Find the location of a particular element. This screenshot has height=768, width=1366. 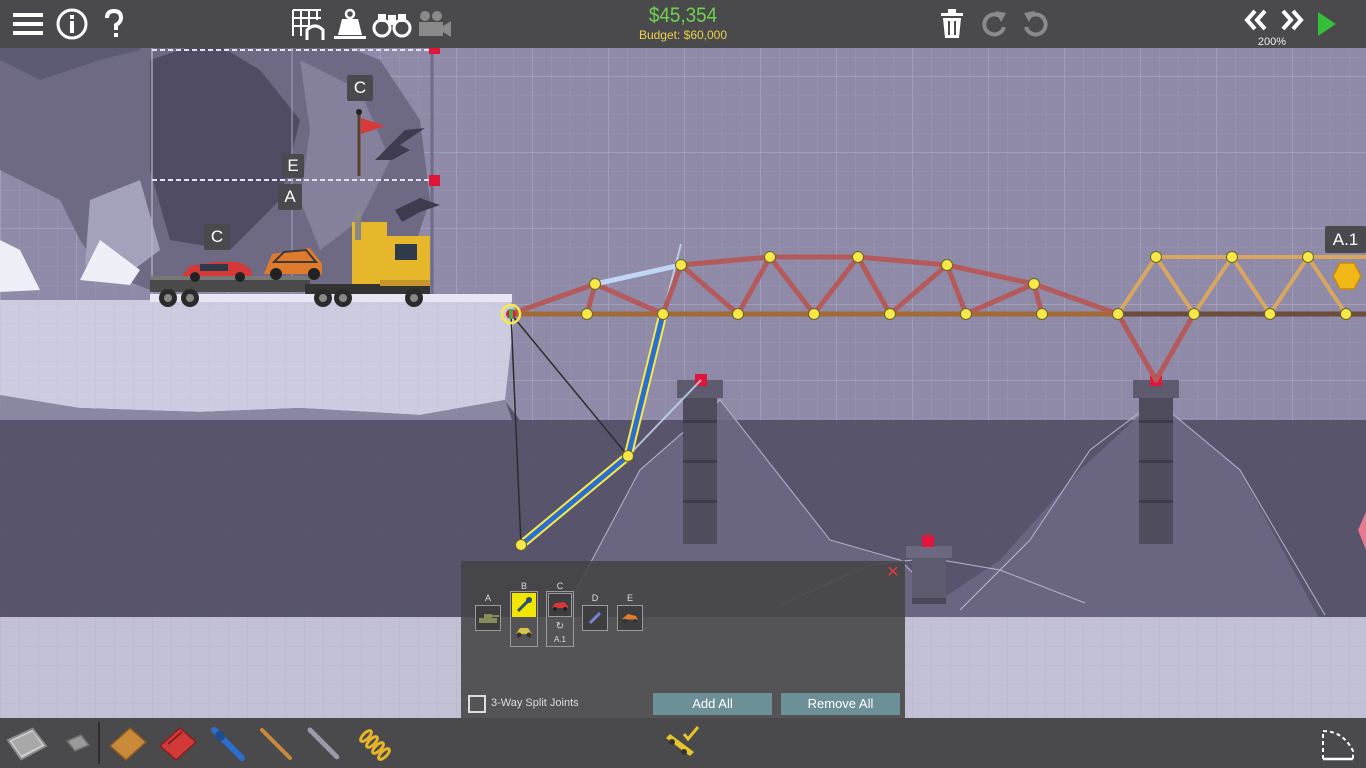

blue-car-icon is located at coordinates (595, 618).